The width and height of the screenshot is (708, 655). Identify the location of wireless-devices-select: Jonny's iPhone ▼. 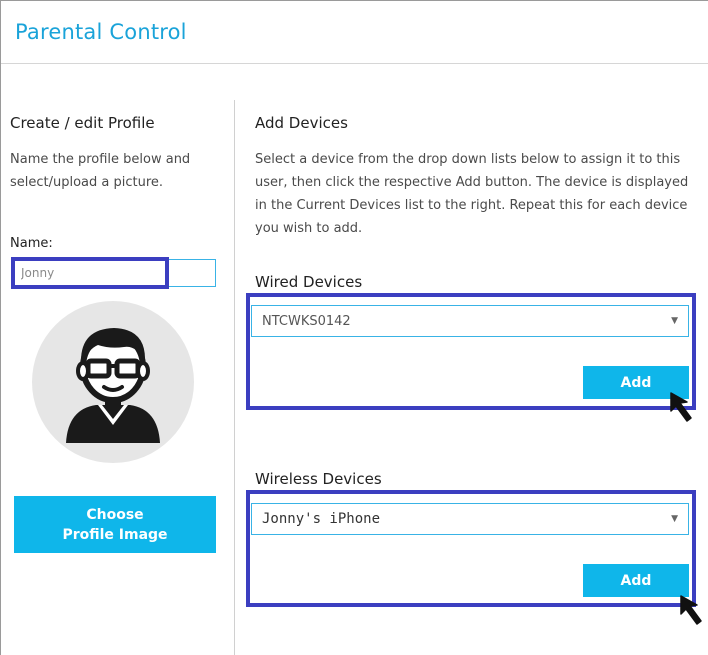
(470, 519).